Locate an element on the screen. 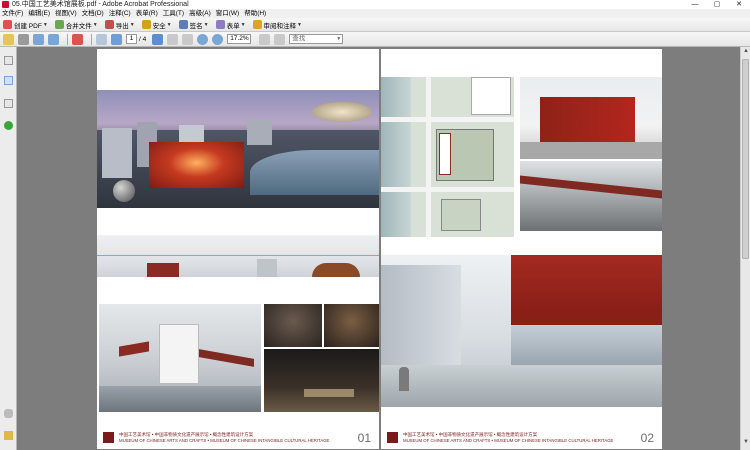 The height and width of the screenshot is (450, 750). marquee-zoom-icon is located at coordinates (188, 39).